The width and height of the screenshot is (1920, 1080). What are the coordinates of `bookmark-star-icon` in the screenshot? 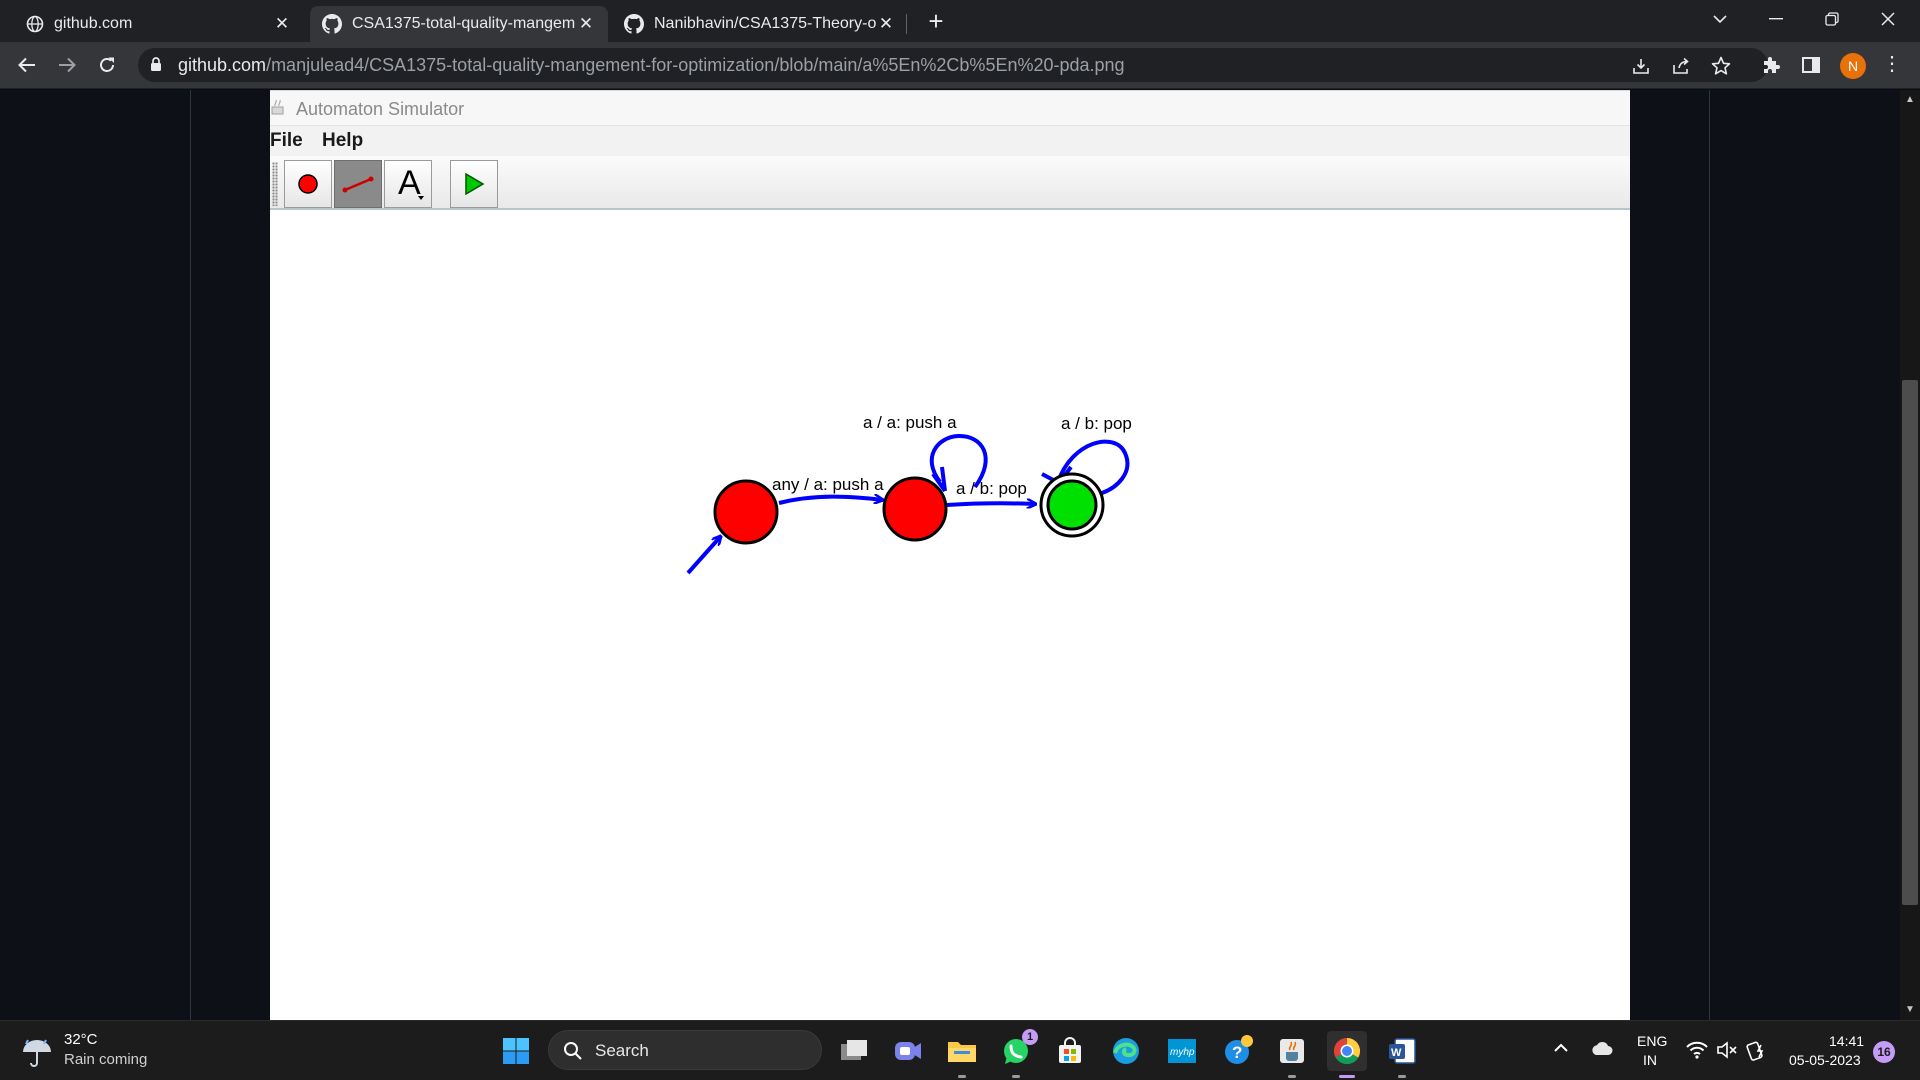 It's located at (1721, 66).